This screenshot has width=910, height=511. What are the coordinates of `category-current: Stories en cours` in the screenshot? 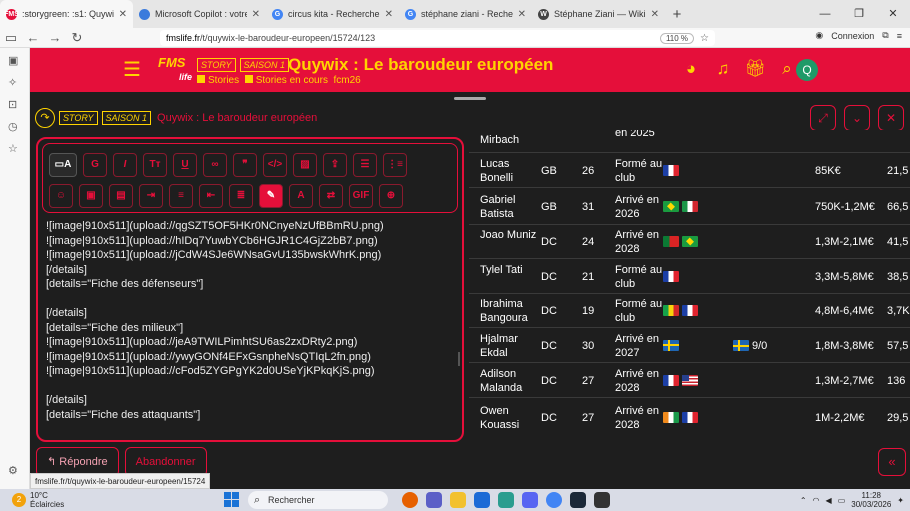 It's located at (292, 80).